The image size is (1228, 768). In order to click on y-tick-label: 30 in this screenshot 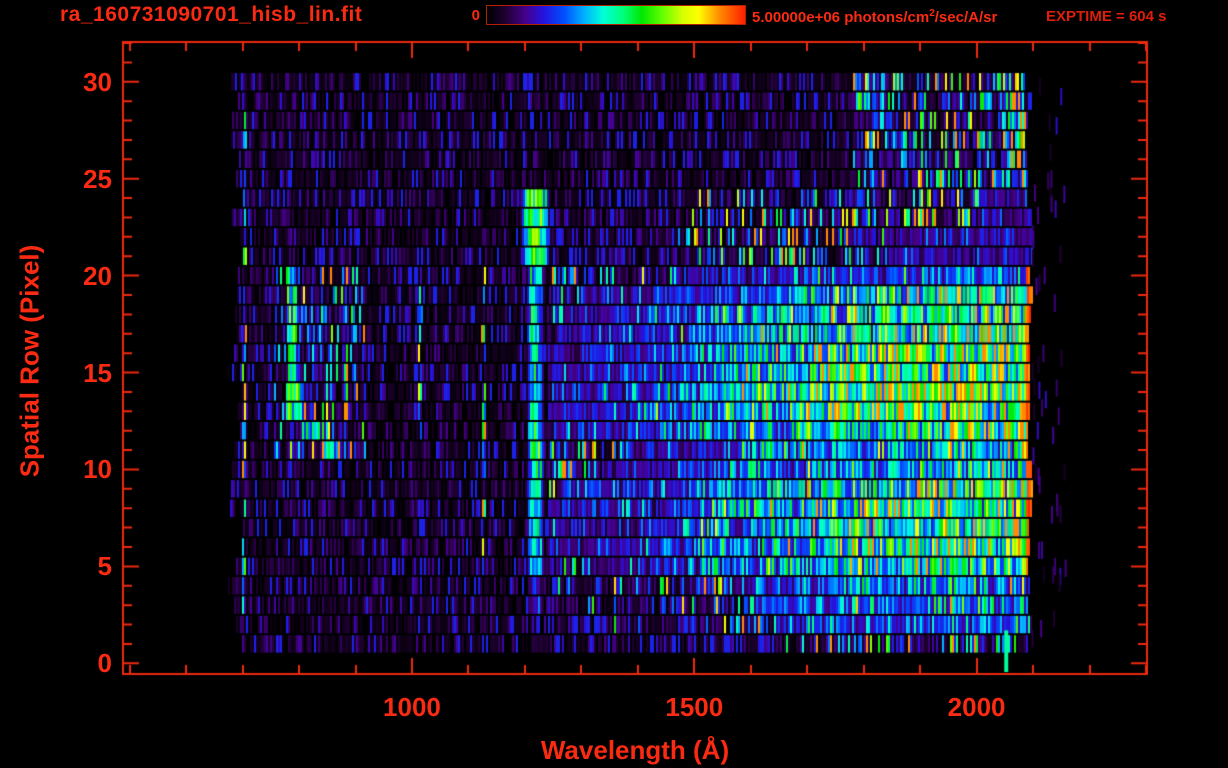, I will do `click(97, 81)`.